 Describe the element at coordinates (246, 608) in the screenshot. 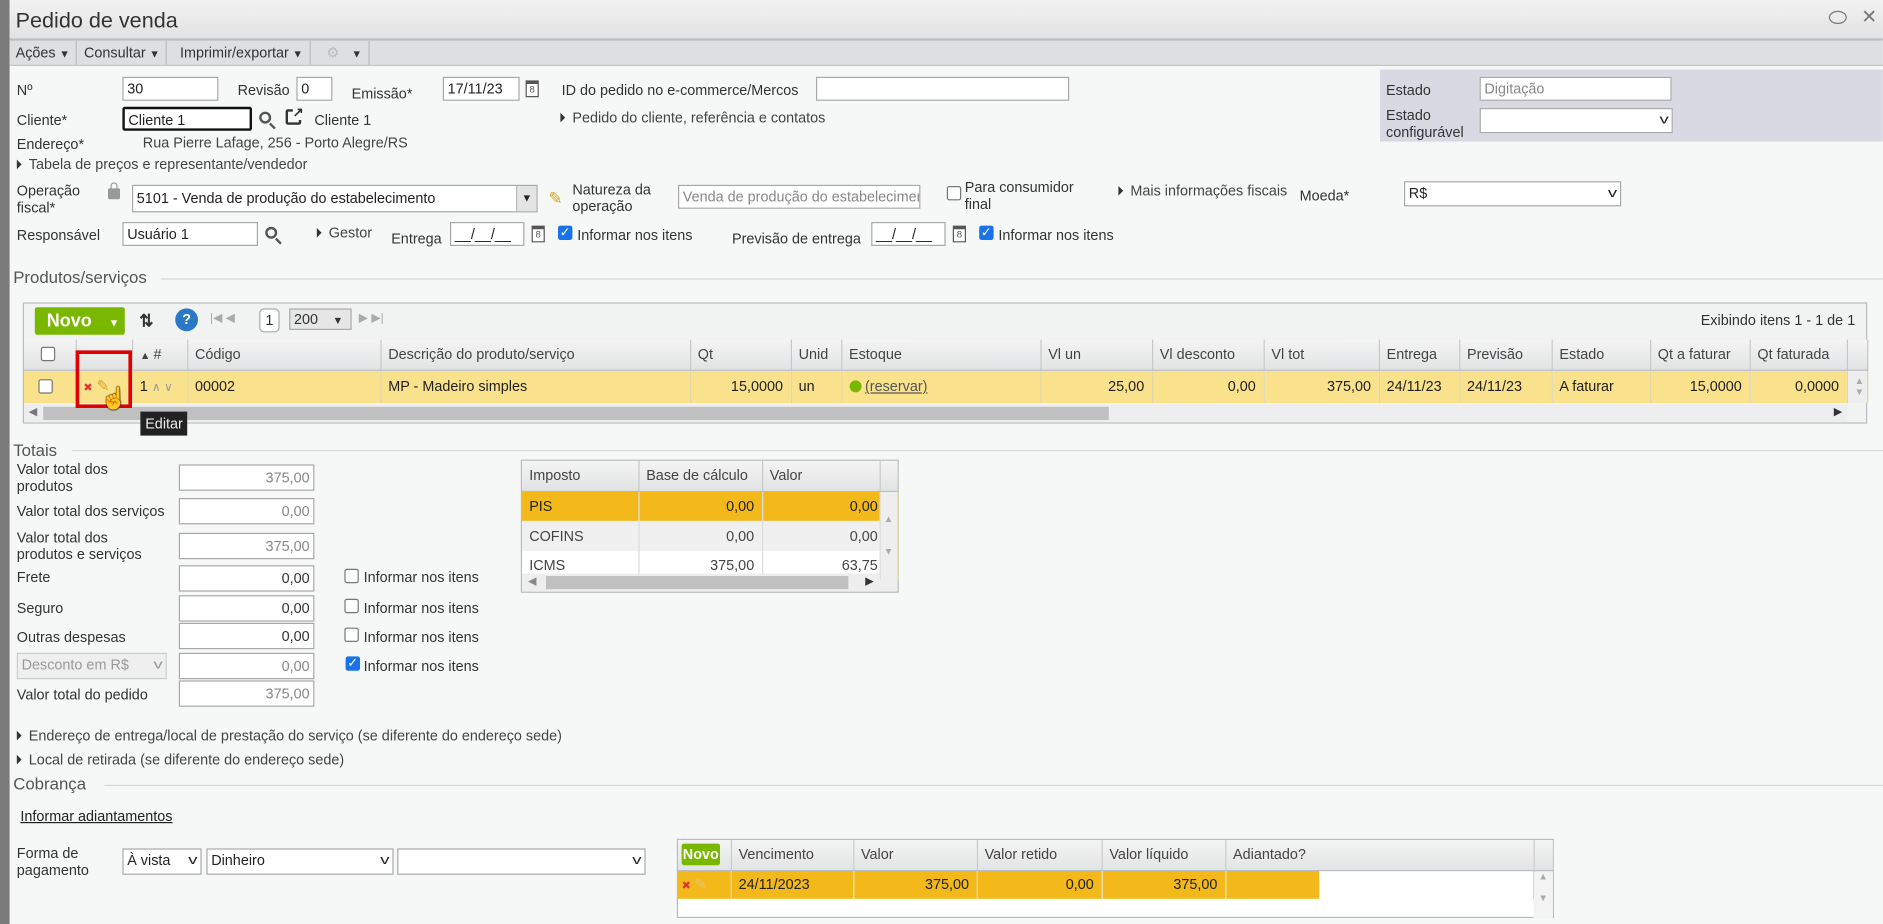

I see `seguro-input: 0,00` at that location.